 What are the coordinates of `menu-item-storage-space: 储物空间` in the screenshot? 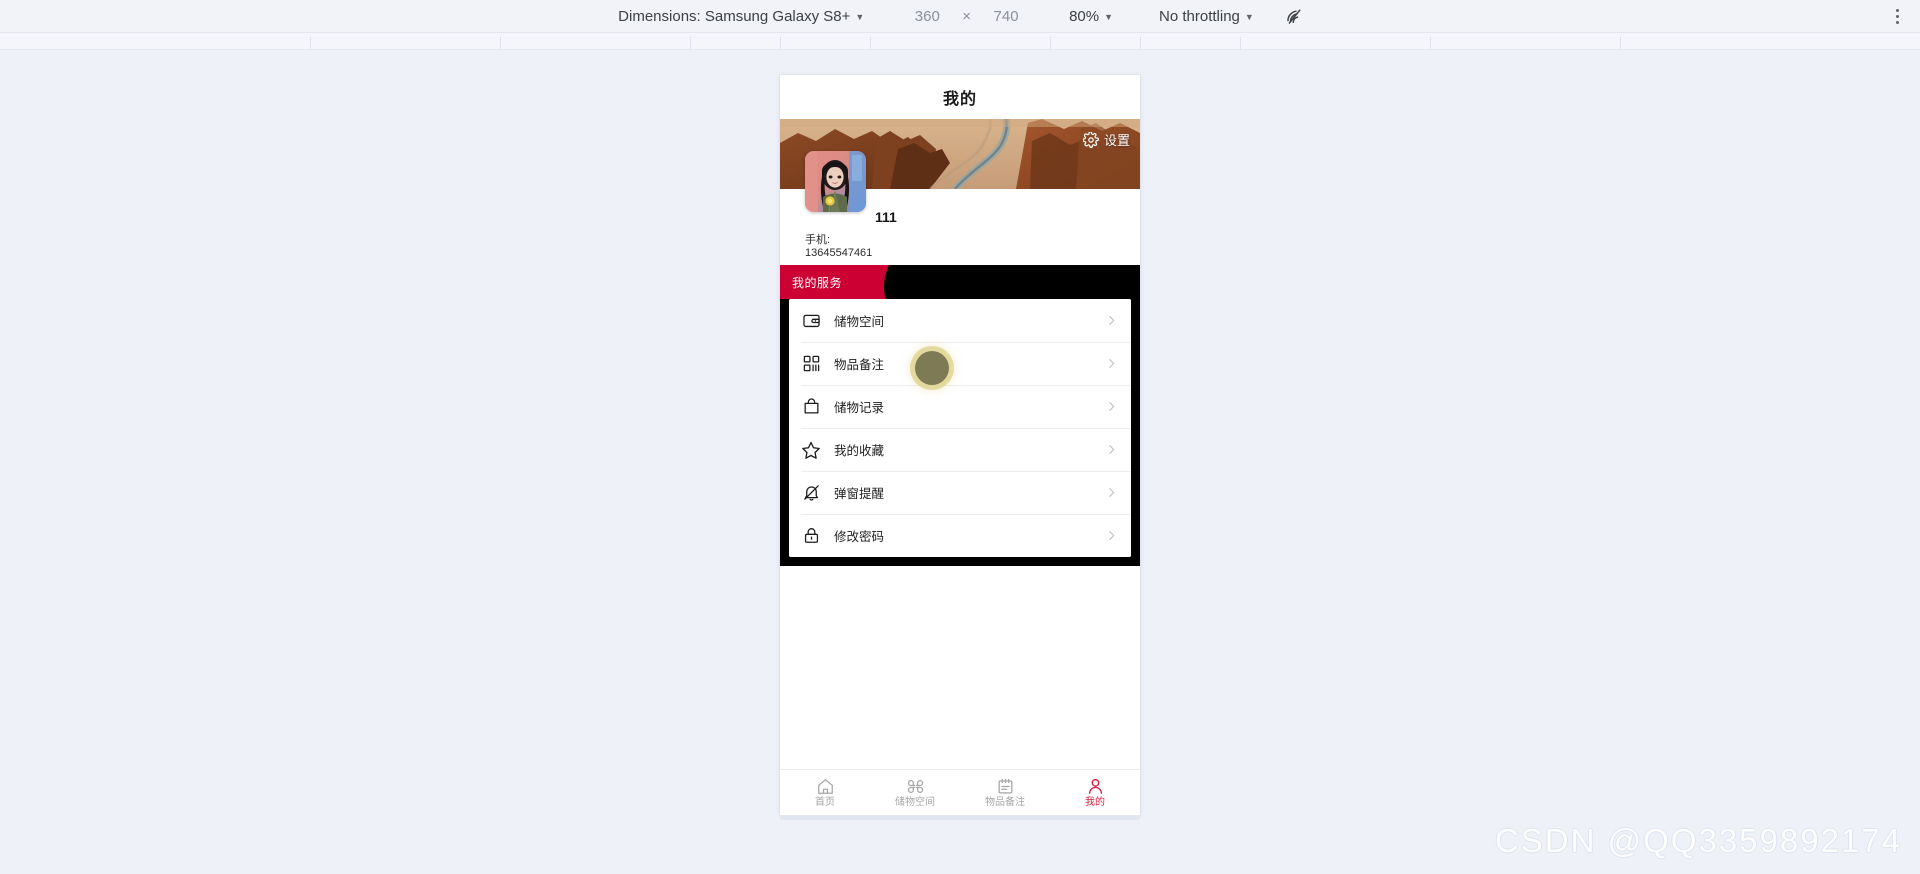 It's located at (960, 320).